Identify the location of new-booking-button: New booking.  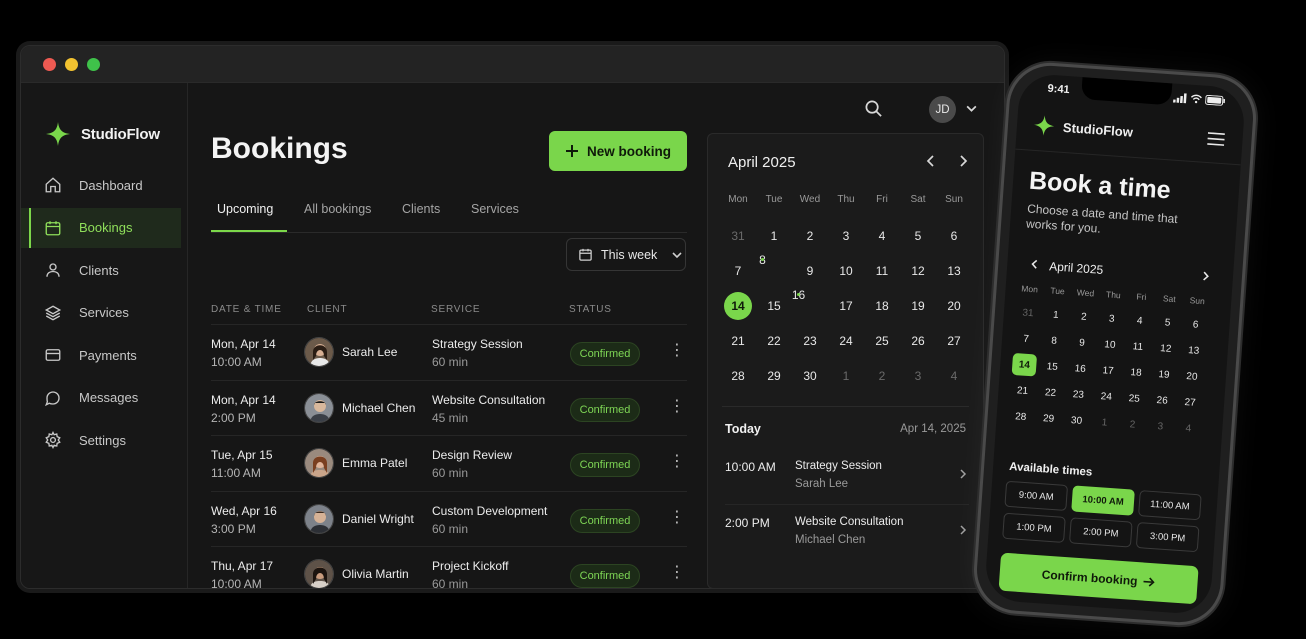
(618, 151).